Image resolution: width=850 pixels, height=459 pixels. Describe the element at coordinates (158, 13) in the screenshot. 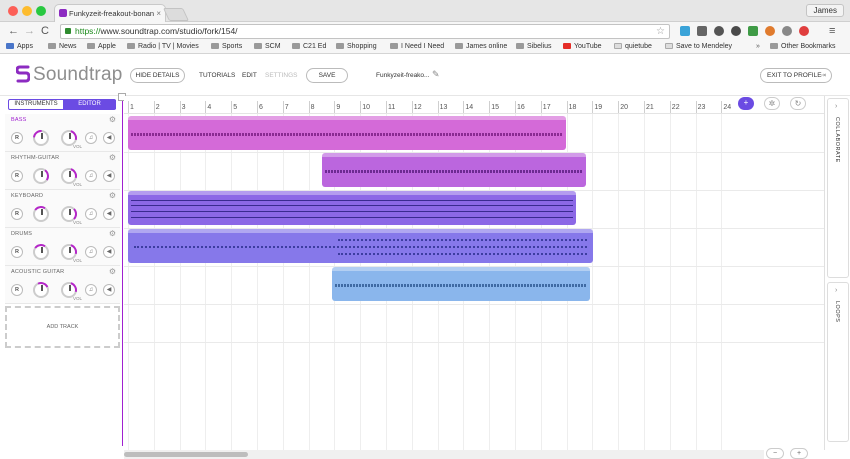

I see `tab-close-icon: ×` at that location.